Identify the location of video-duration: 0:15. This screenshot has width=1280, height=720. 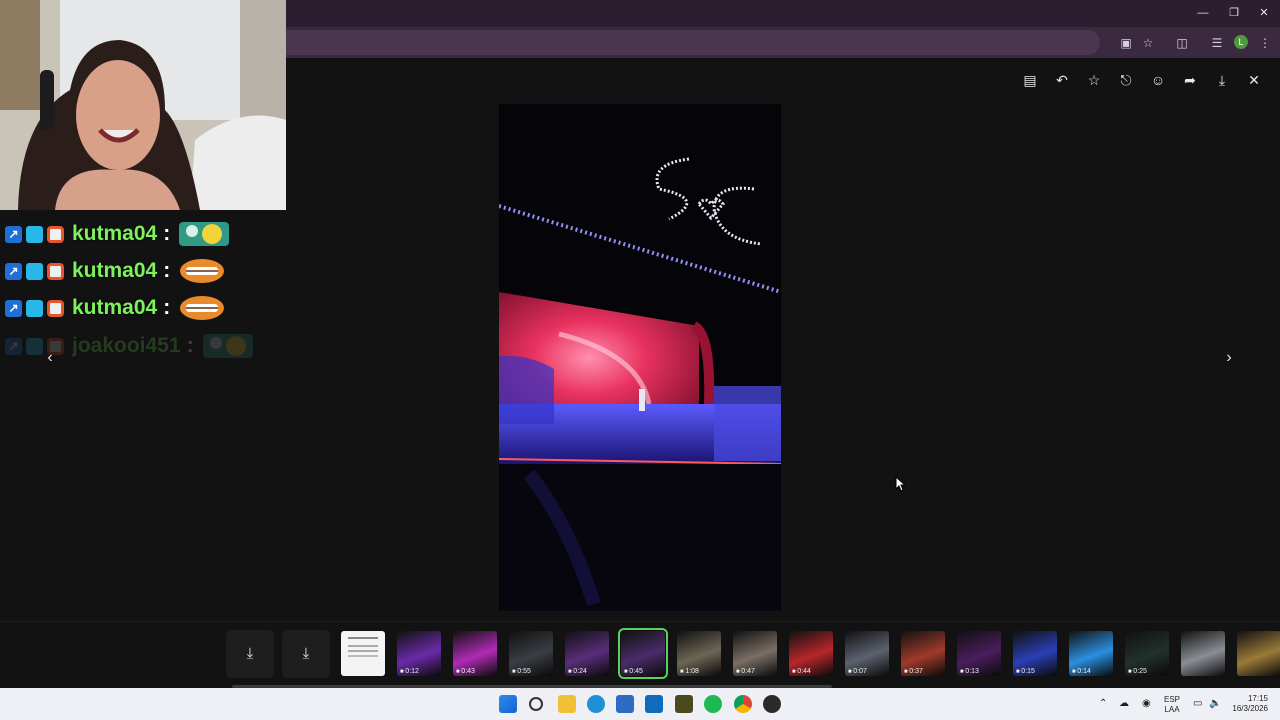
(1025, 671).